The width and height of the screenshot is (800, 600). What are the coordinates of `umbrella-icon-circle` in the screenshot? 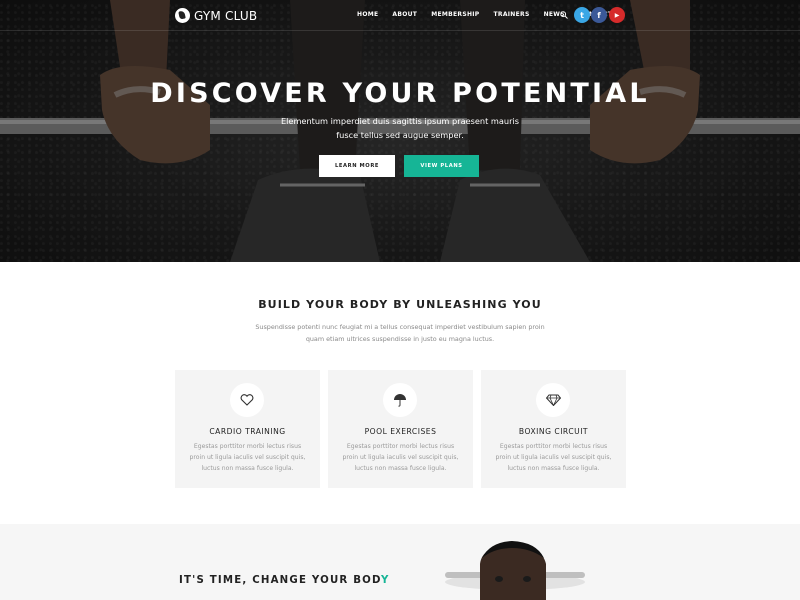 It's located at (400, 400).